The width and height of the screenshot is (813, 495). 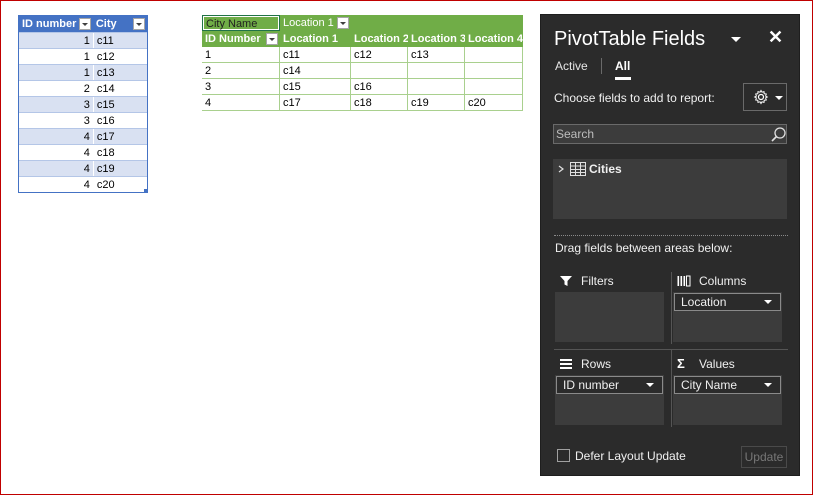 I want to click on column-filter-dropdown-icon, so click(x=343, y=23).